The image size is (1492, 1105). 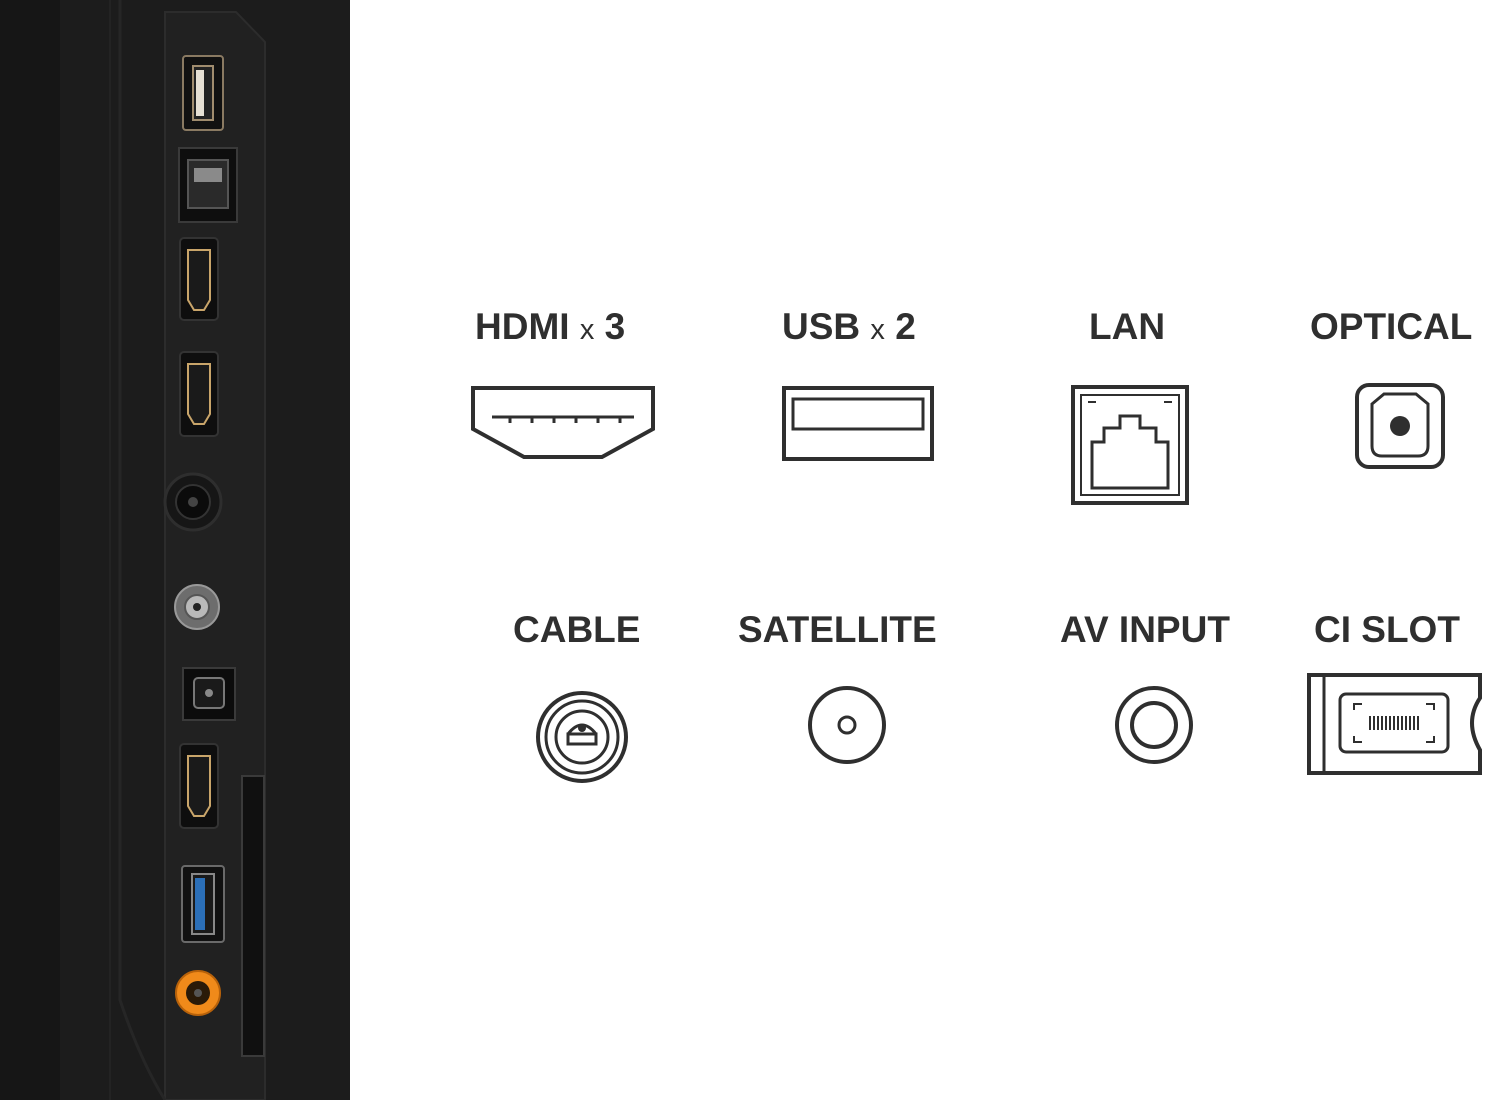 I want to click on label-av-input: AV INPUT, so click(x=1145, y=629).